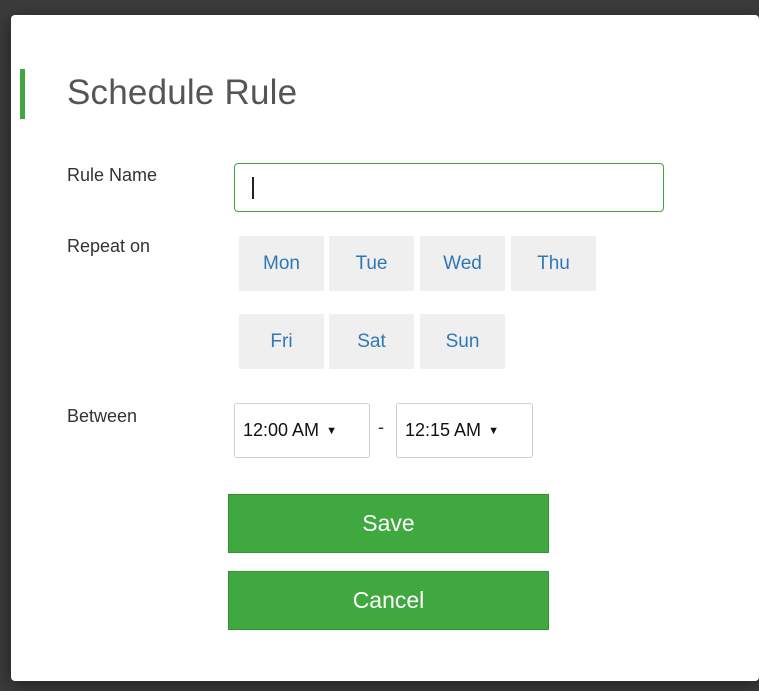 The image size is (759, 691). Describe the element at coordinates (22, 94) in the screenshot. I see `title-accent-bar` at that location.